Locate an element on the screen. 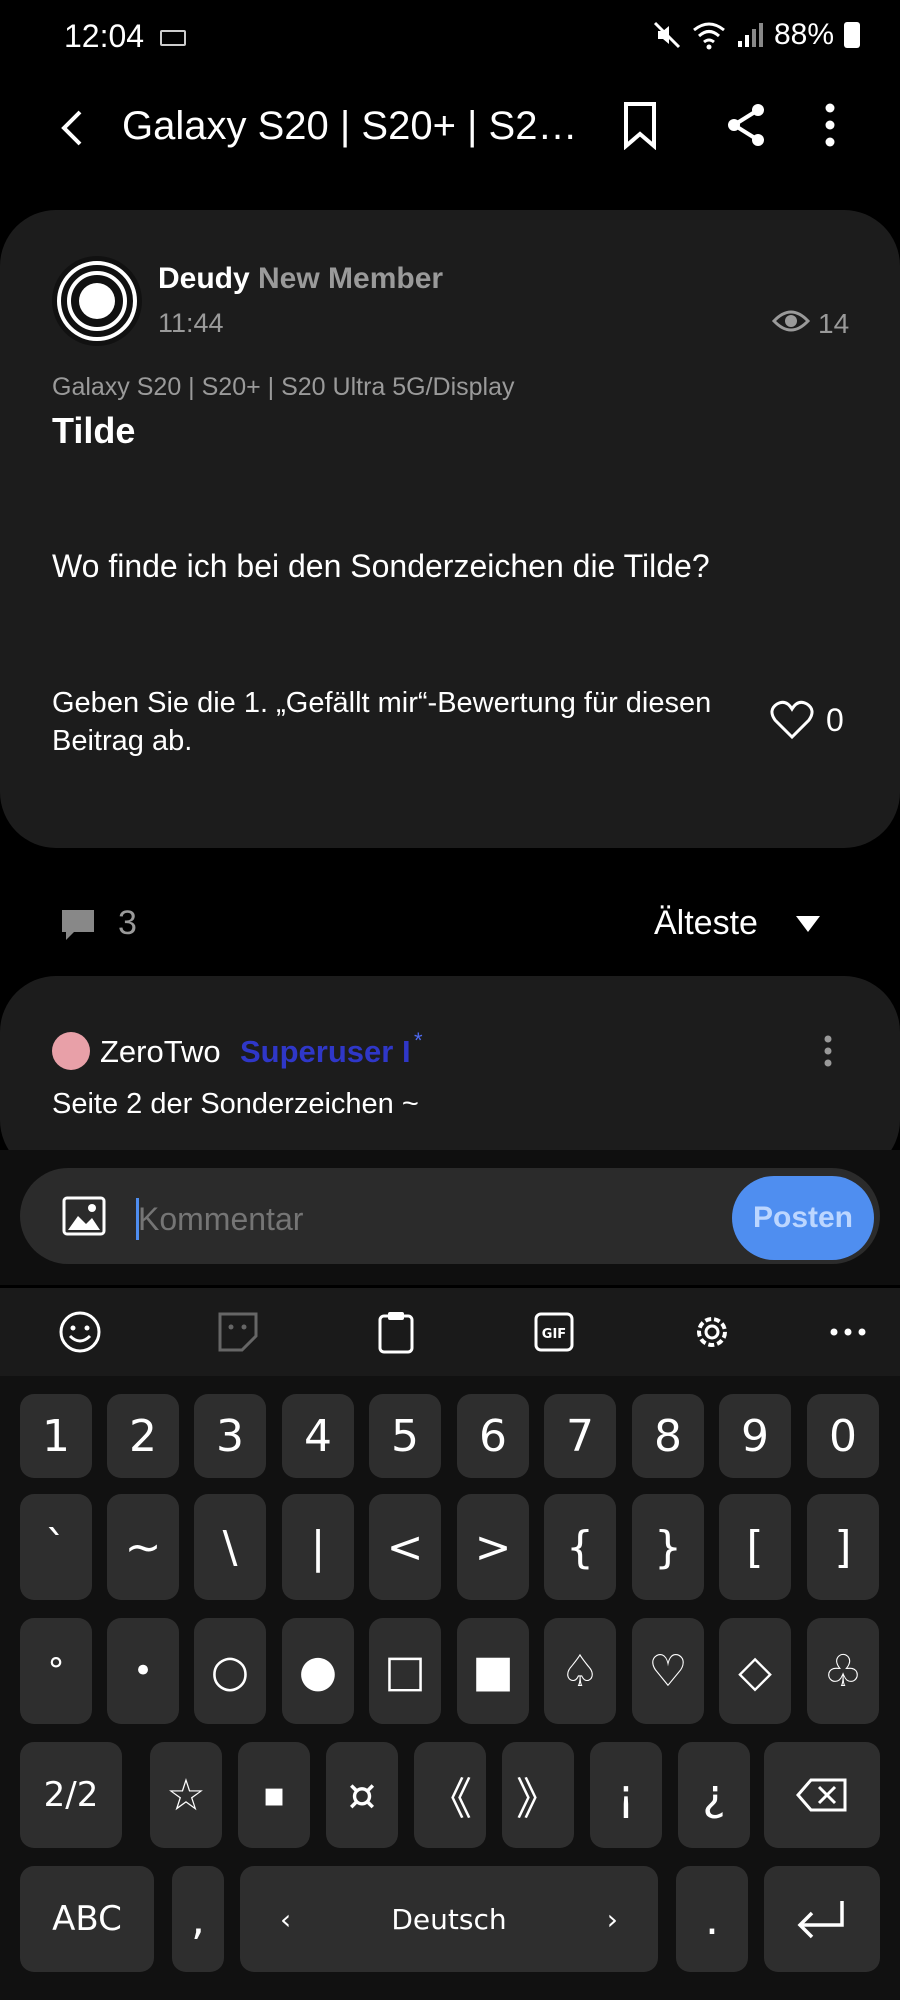 The height and width of the screenshot is (2000, 900). post-title: Tilde is located at coordinates (94, 430).